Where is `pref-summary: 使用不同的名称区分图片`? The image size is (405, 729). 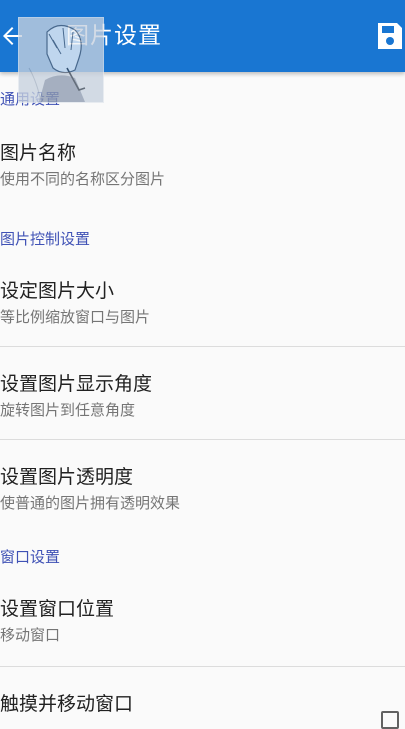
pref-summary: 使用不同的名称区分图片 is located at coordinates (83, 179).